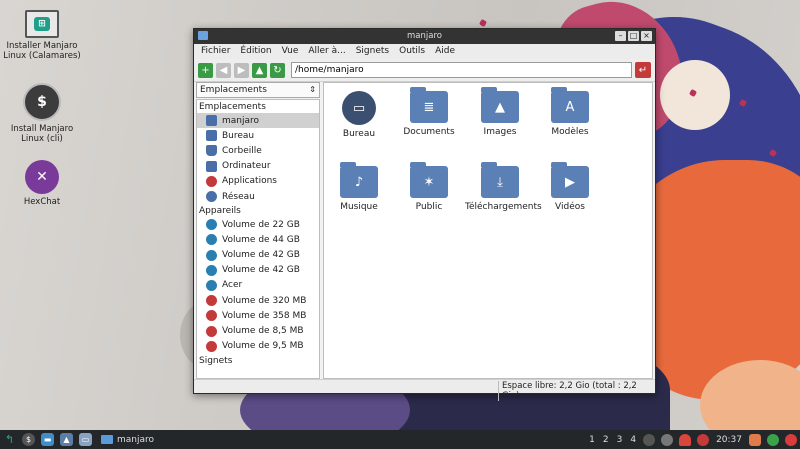  I want to click on folder-modeles: A Modèles, so click(570, 112).